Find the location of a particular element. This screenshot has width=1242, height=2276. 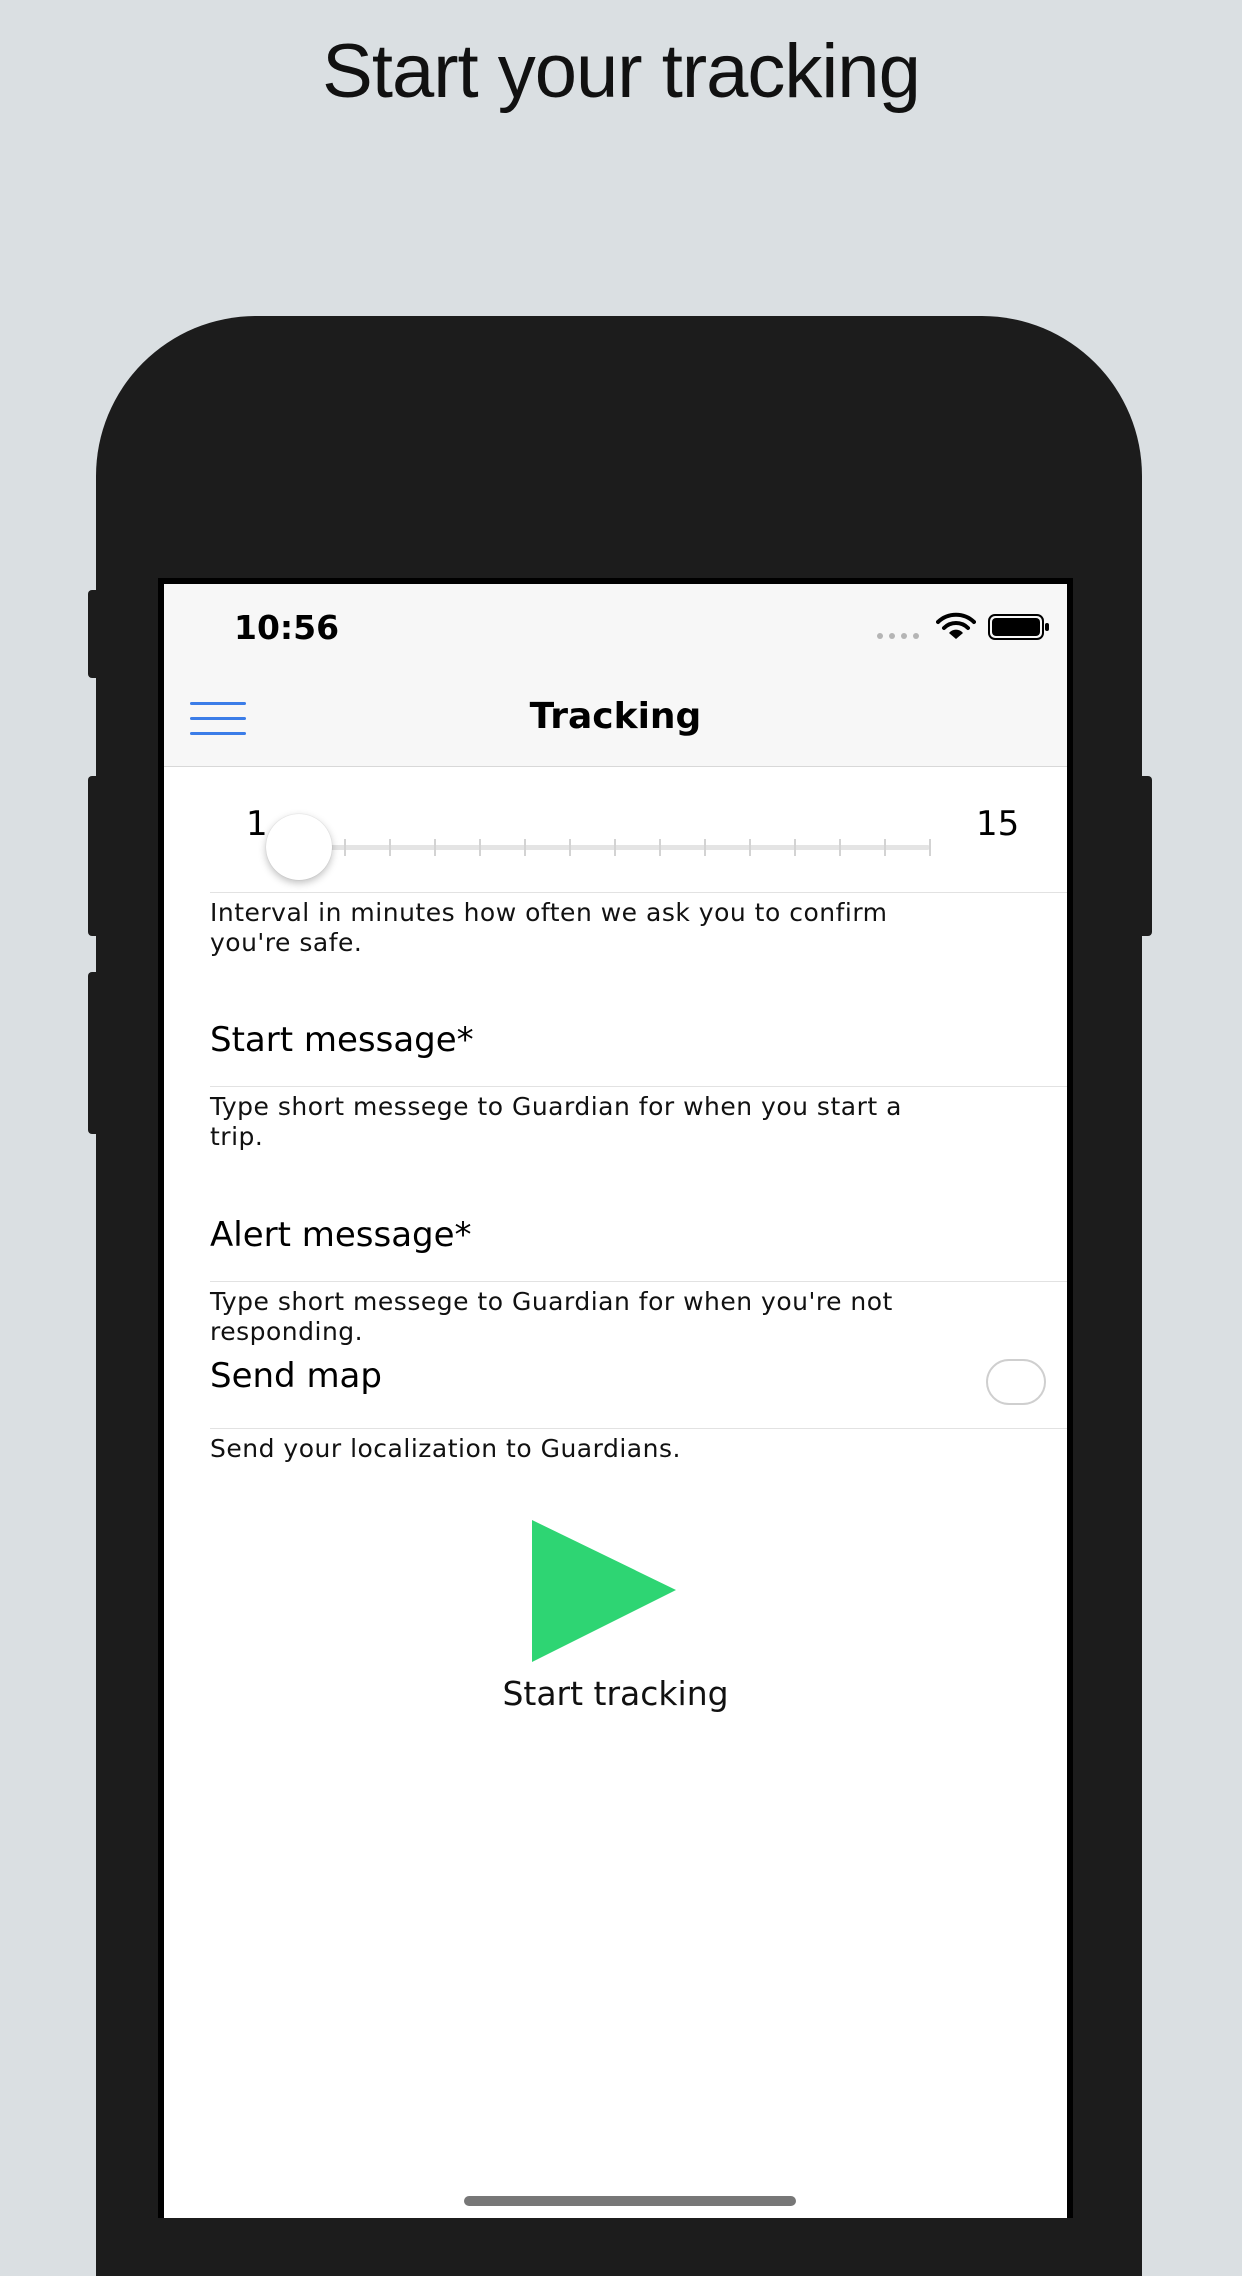

status-bar: 10:56 is located at coordinates (615, 629).